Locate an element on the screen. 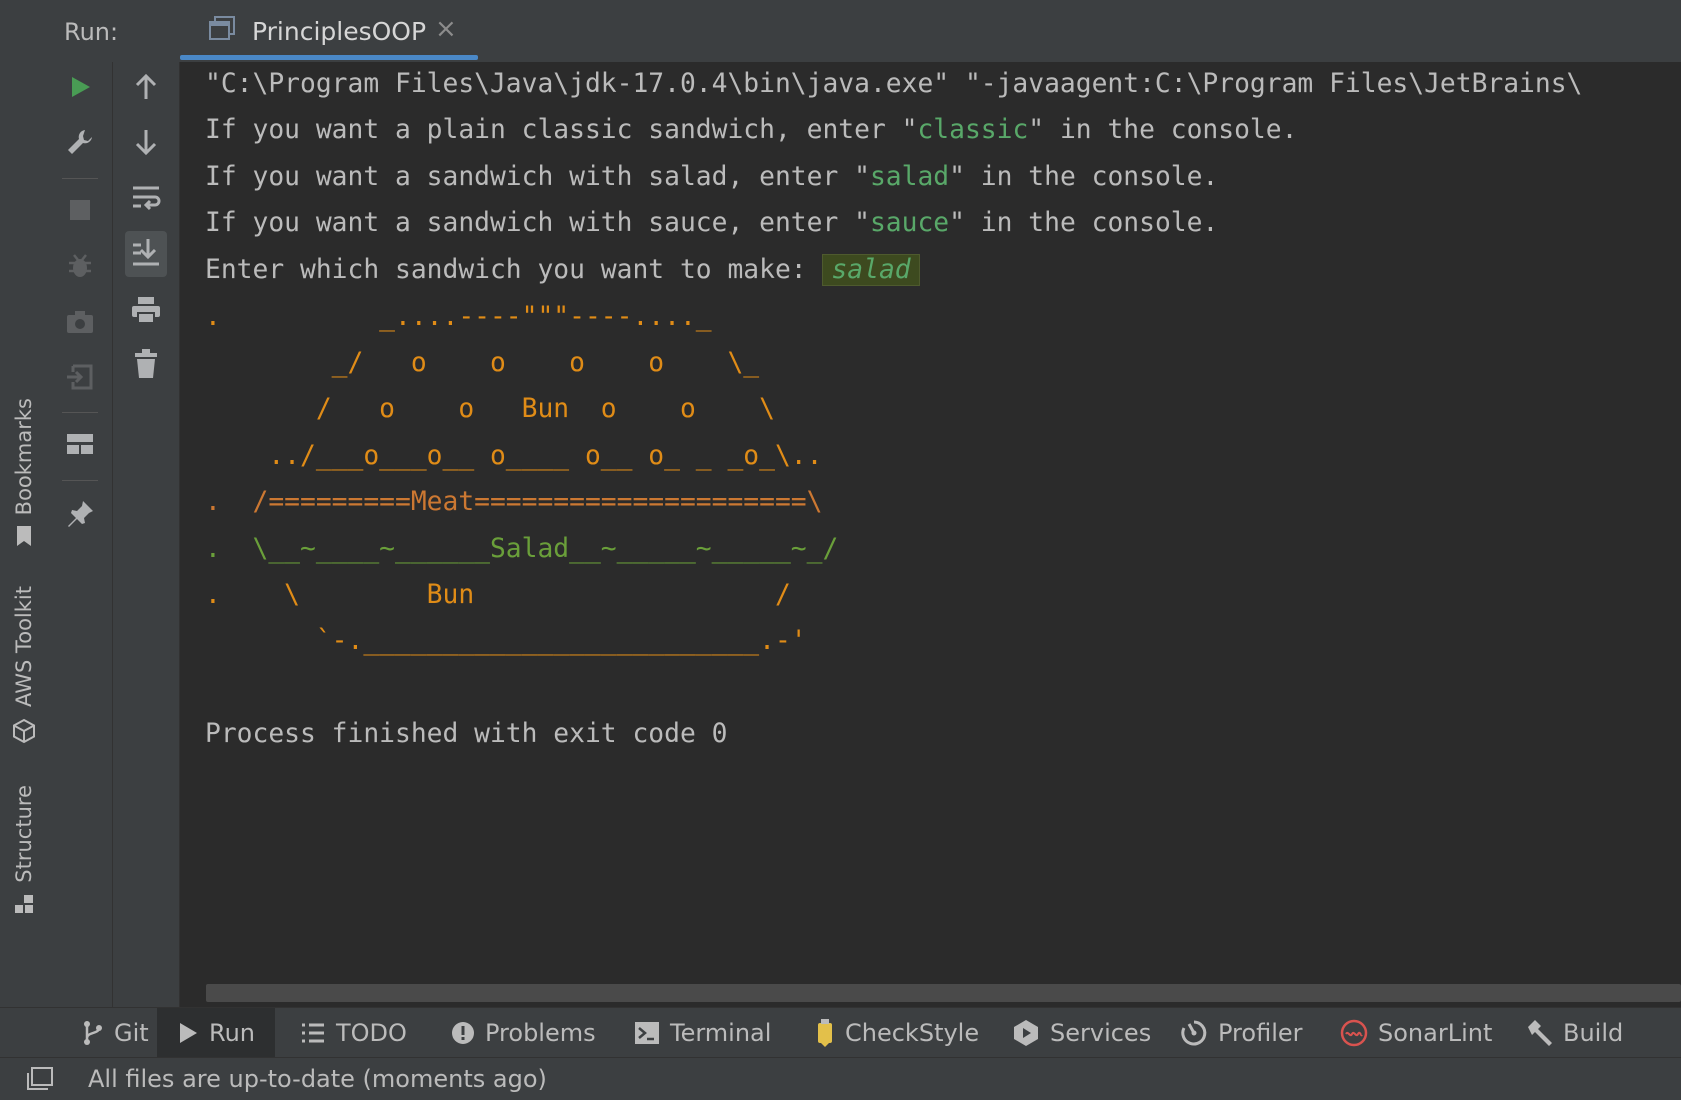 The height and width of the screenshot is (1100, 1681). problems-icon is located at coordinates (463, 1033).